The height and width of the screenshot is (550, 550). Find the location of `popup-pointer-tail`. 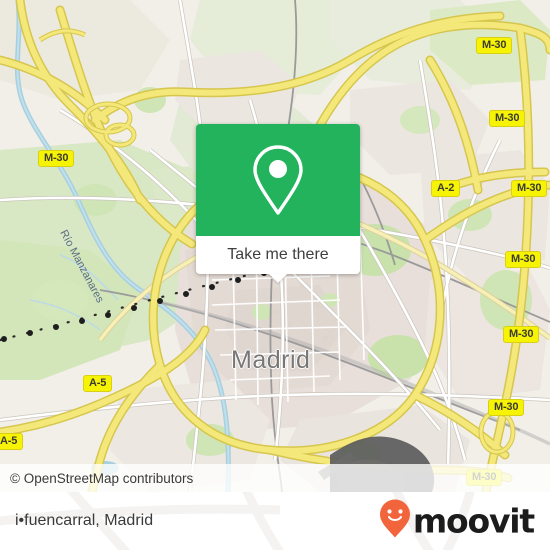

popup-pointer-tail is located at coordinates (278, 278).